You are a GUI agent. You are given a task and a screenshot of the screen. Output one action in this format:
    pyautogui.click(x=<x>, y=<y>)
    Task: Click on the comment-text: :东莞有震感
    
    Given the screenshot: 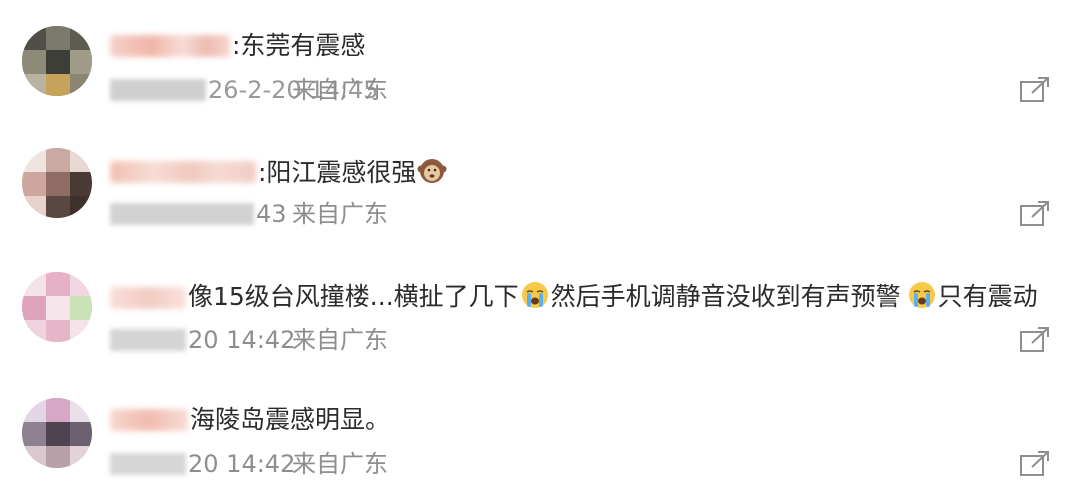 What is the action you would take?
    pyautogui.click(x=299, y=45)
    